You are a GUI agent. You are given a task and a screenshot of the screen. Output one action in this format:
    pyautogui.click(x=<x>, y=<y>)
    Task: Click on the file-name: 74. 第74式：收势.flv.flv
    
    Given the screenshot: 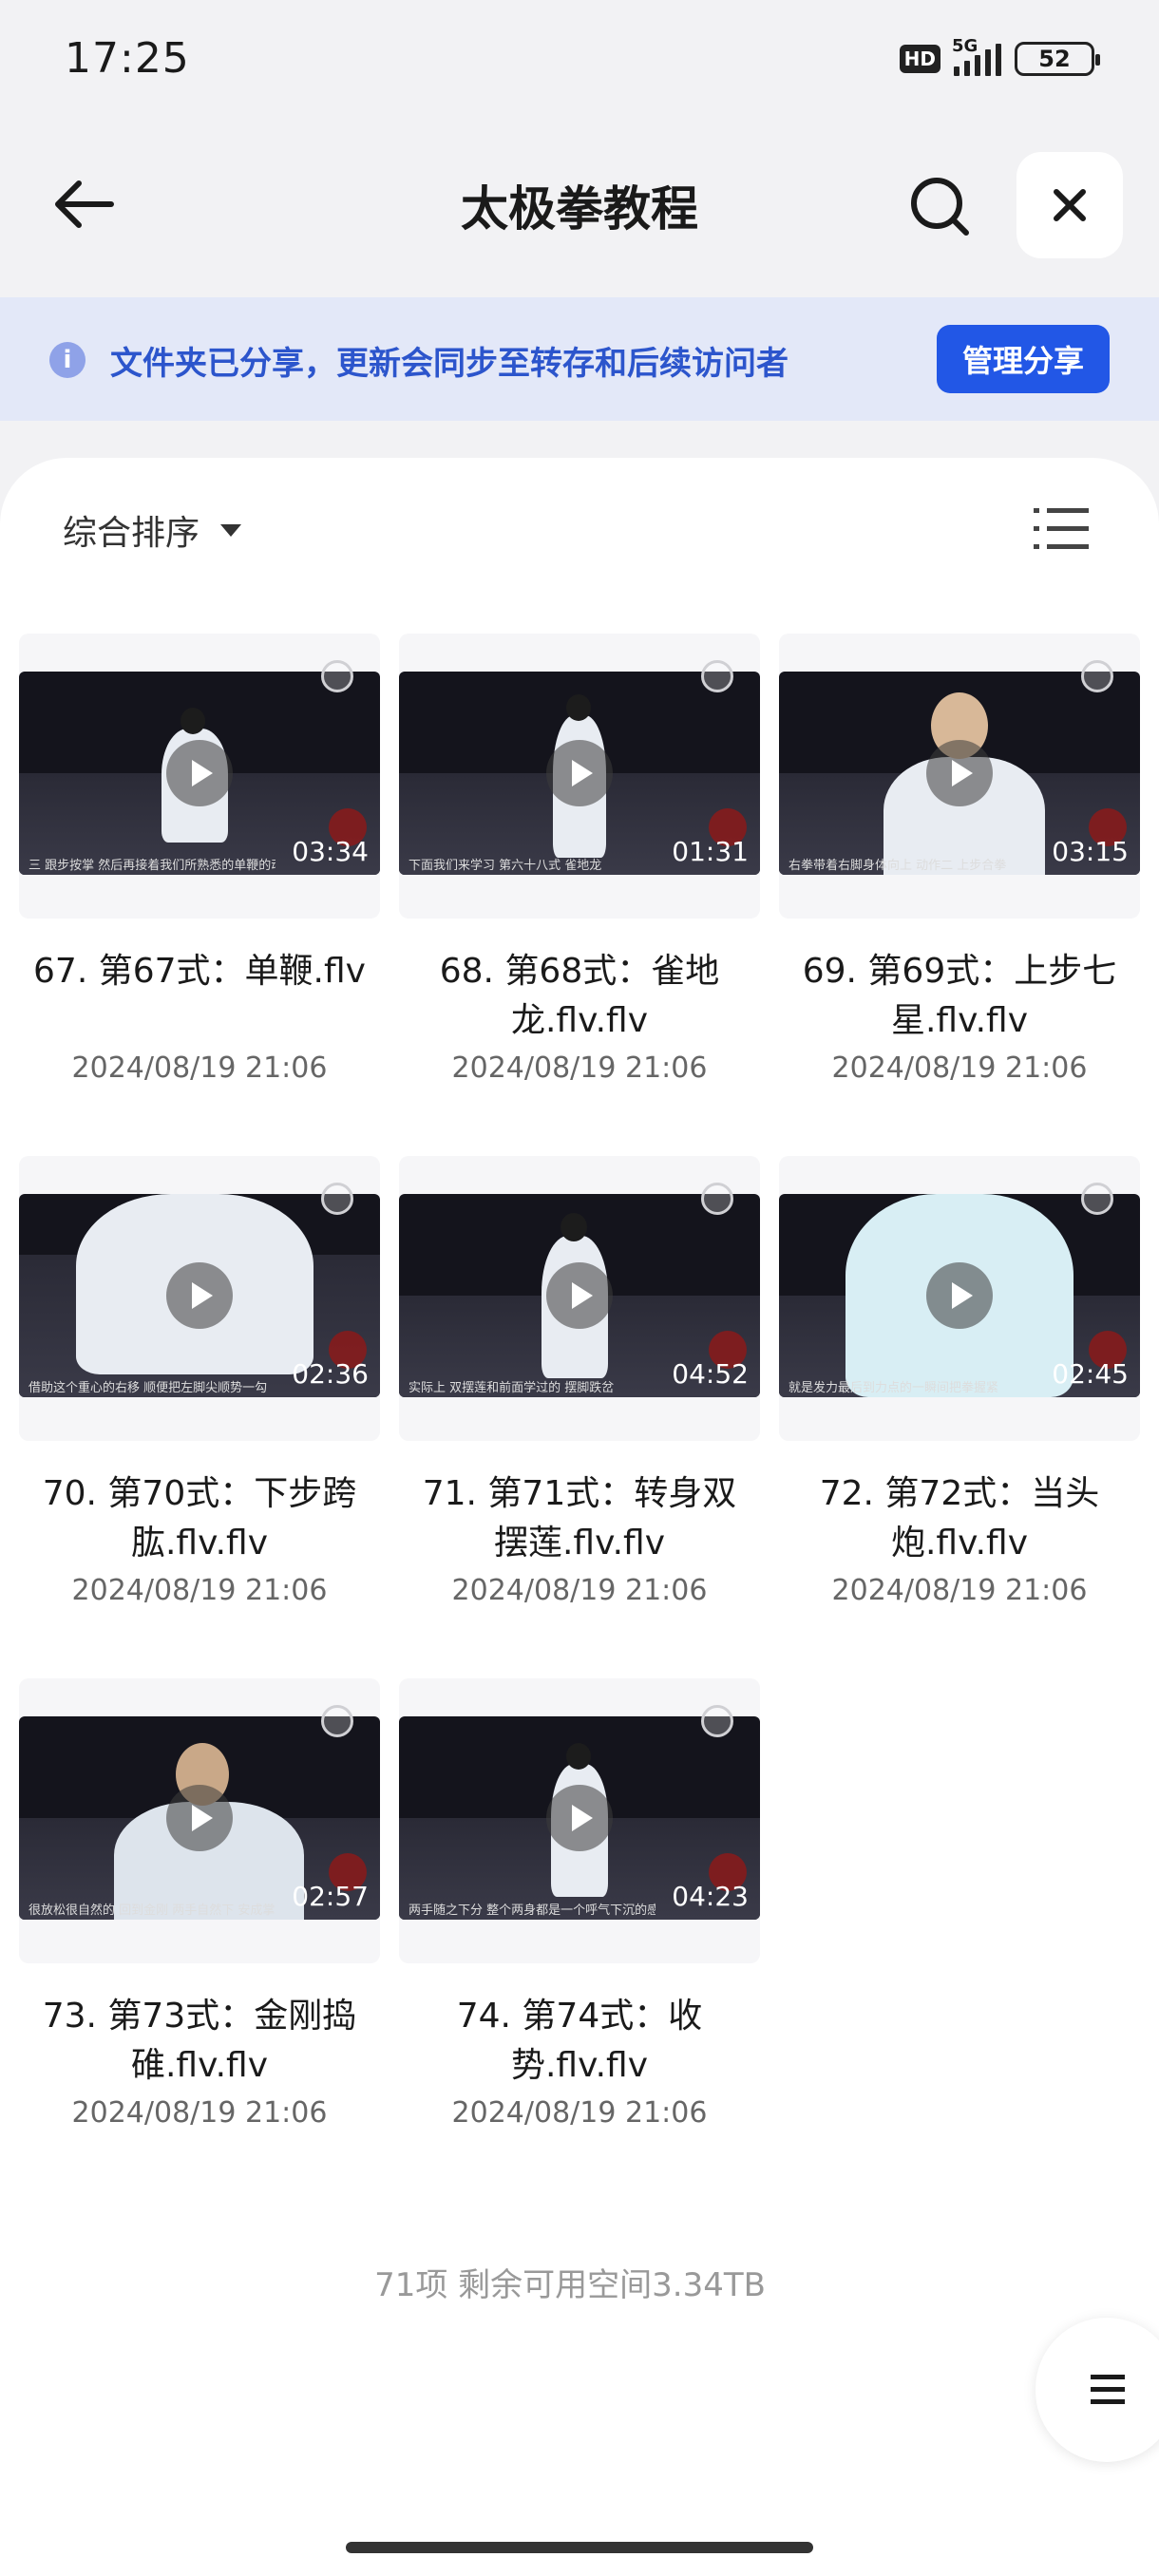 What is the action you would take?
    pyautogui.click(x=579, y=2041)
    